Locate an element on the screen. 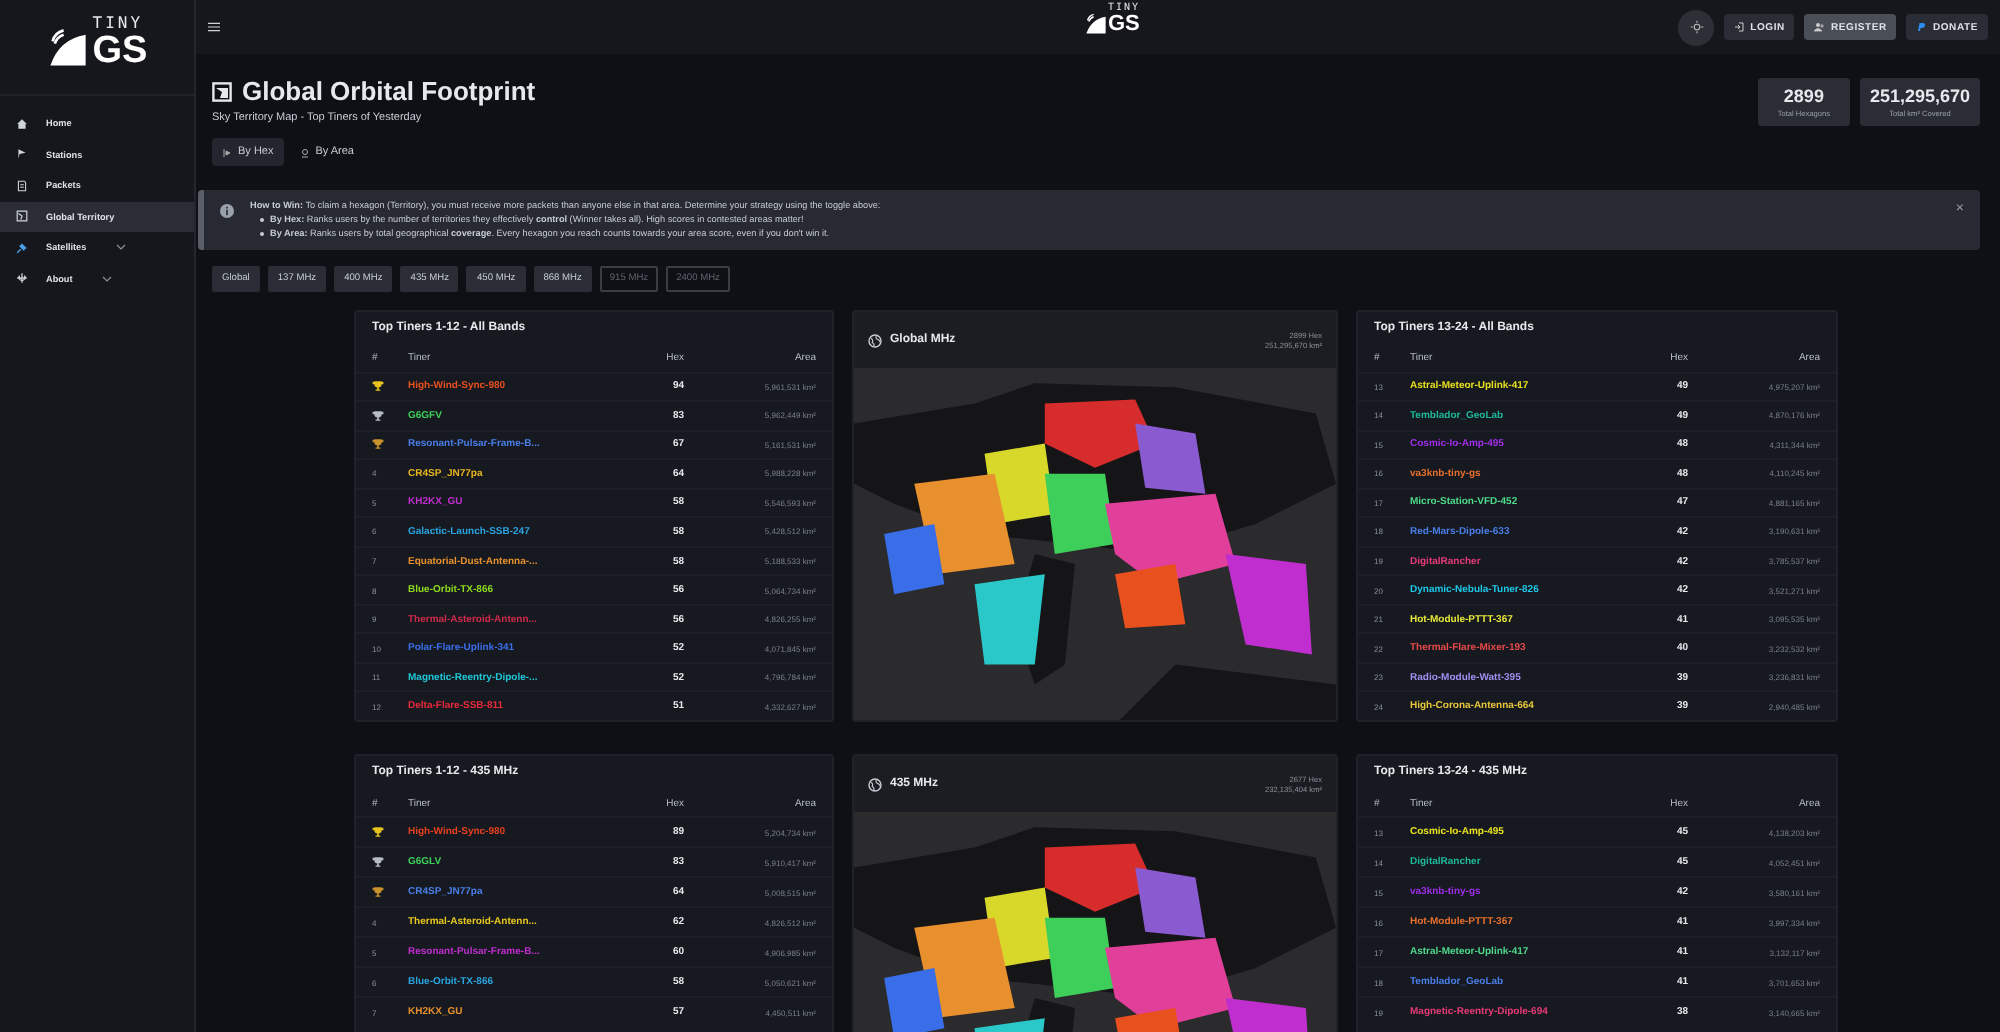 Image resolution: width=2000 pixels, height=1032 pixels. packet-icon is located at coordinates (22, 185).